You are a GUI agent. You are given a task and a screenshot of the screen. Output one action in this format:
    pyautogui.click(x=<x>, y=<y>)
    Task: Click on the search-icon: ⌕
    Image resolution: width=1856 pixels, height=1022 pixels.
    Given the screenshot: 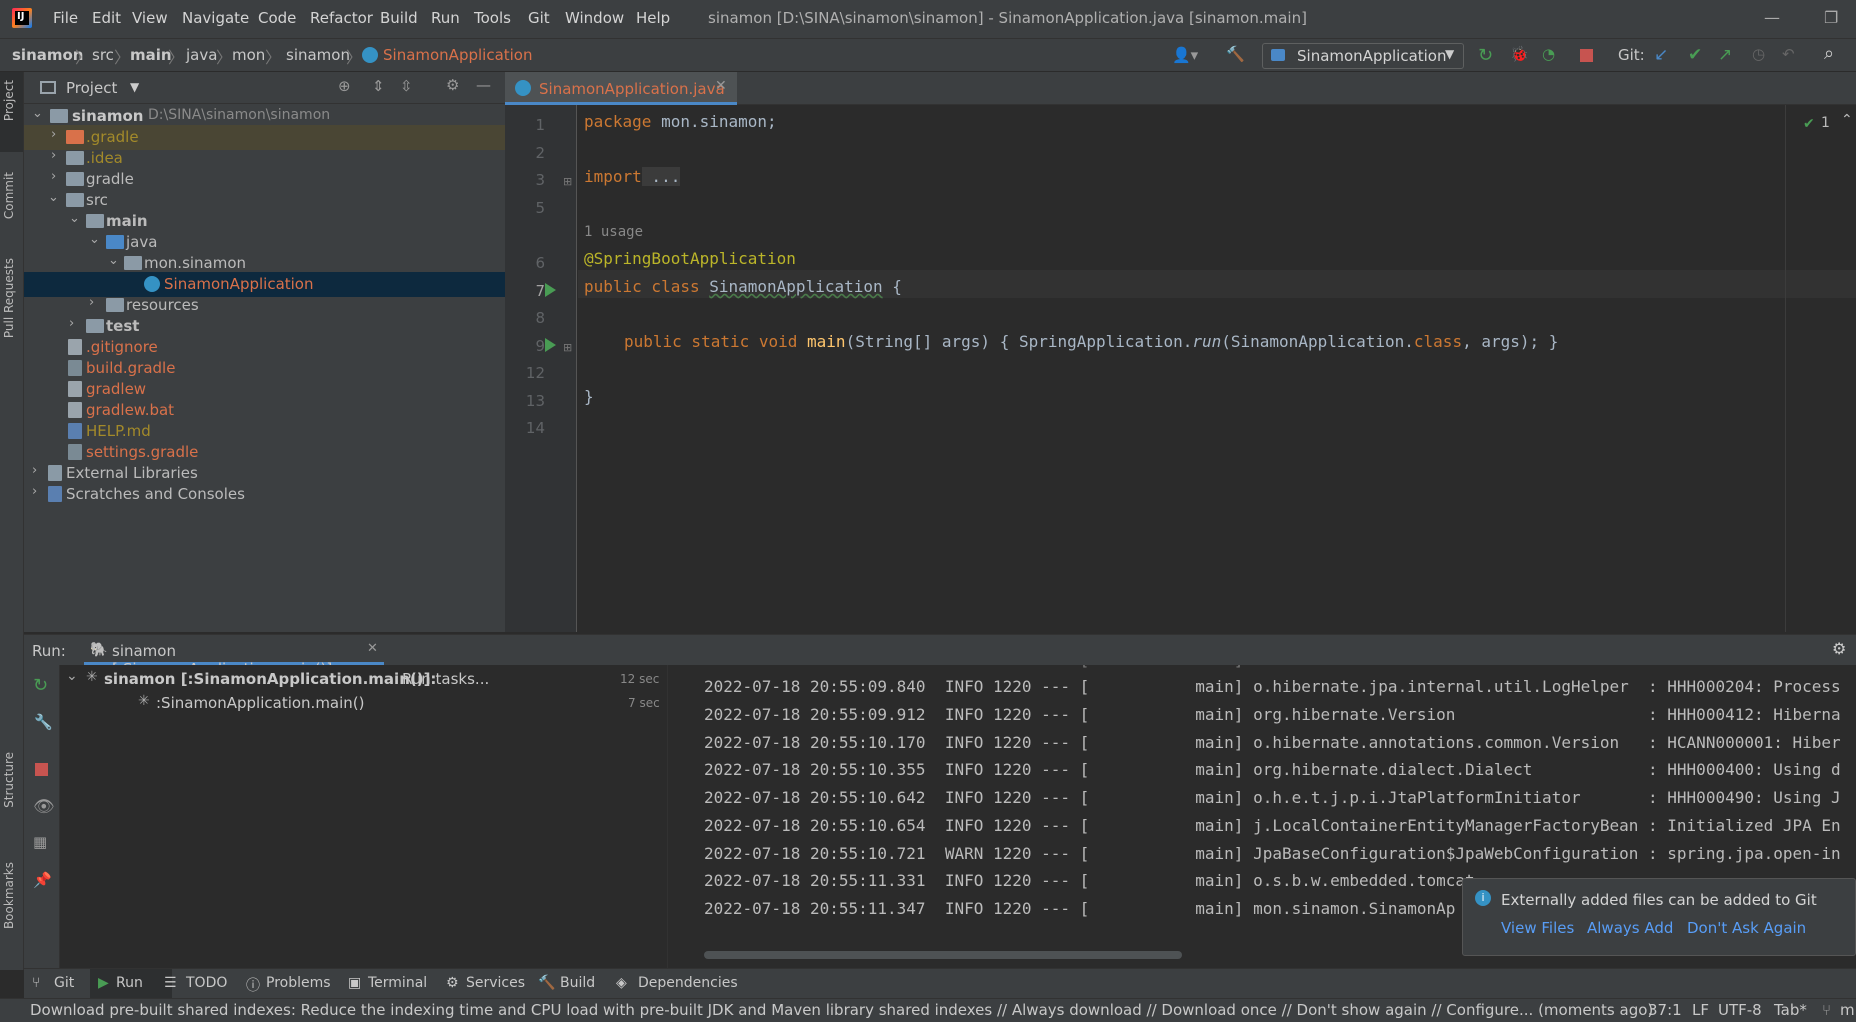 What is the action you would take?
    pyautogui.click(x=1829, y=53)
    